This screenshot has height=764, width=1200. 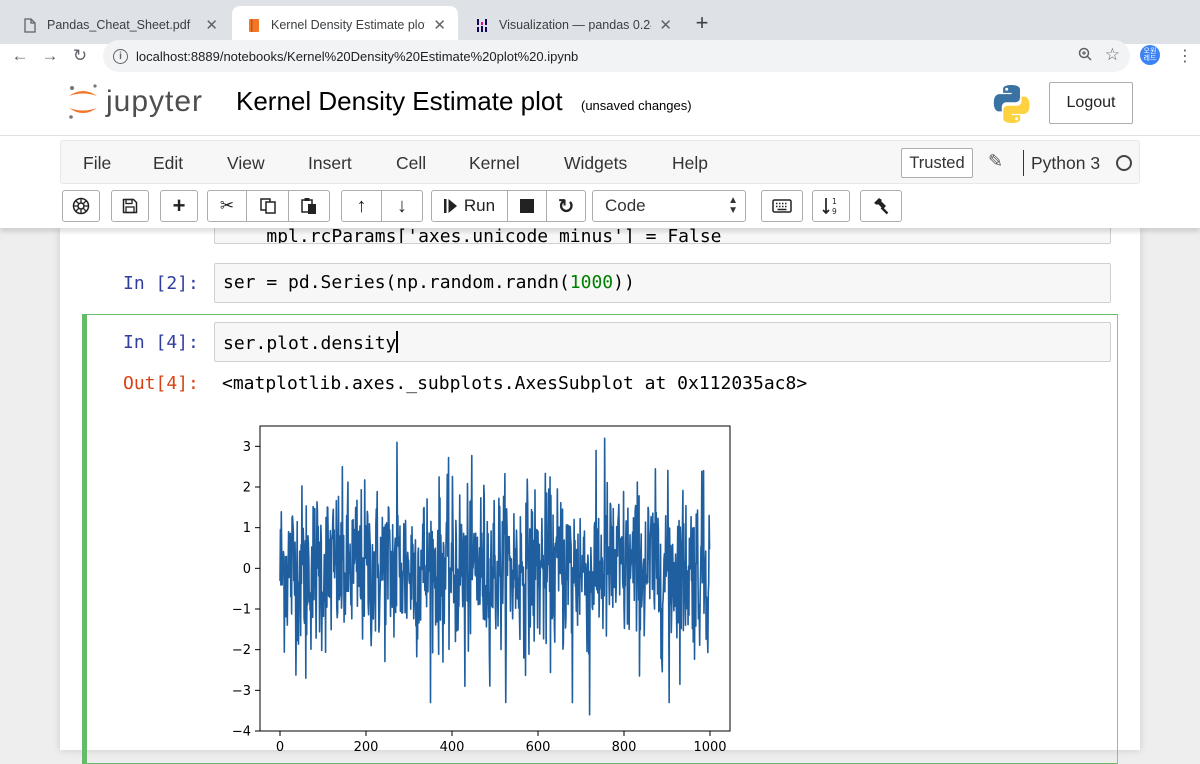 I want to click on hammer-button, so click(x=881, y=206).